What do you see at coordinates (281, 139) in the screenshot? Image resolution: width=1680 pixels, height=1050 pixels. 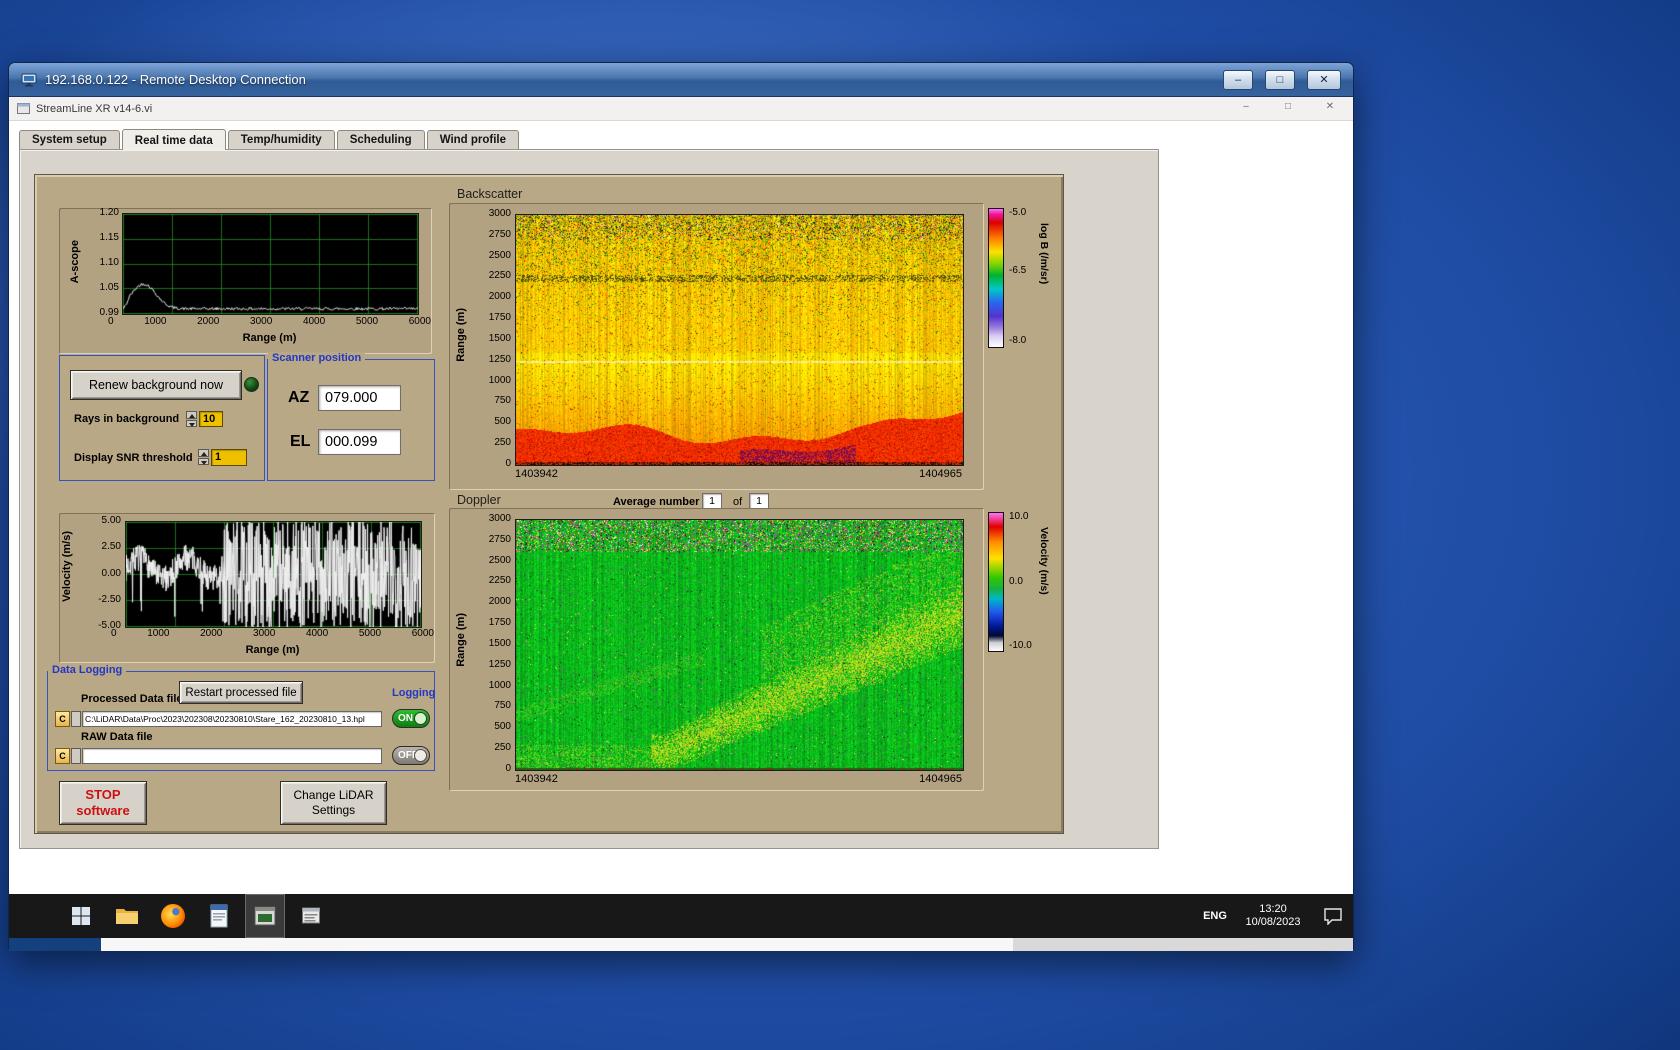 I see `tab-temp-humidity: Temp/humidity` at bounding box center [281, 139].